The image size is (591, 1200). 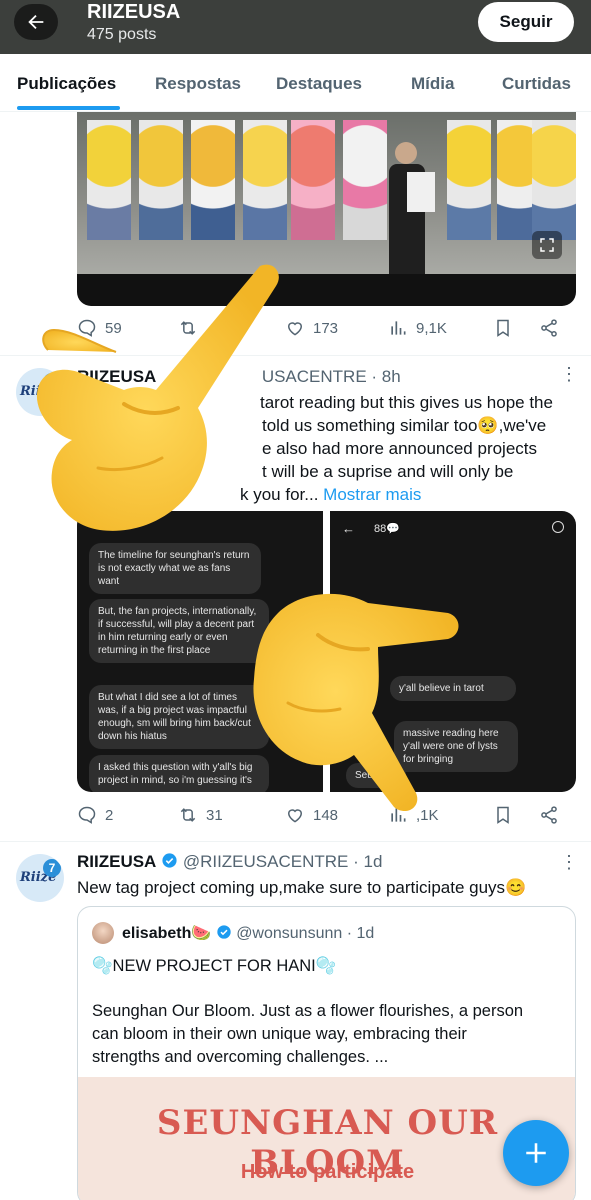 What do you see at coordinates (311, 328) in the screenshot?
I see `like-button: 173` at bounding box center [311, 328].